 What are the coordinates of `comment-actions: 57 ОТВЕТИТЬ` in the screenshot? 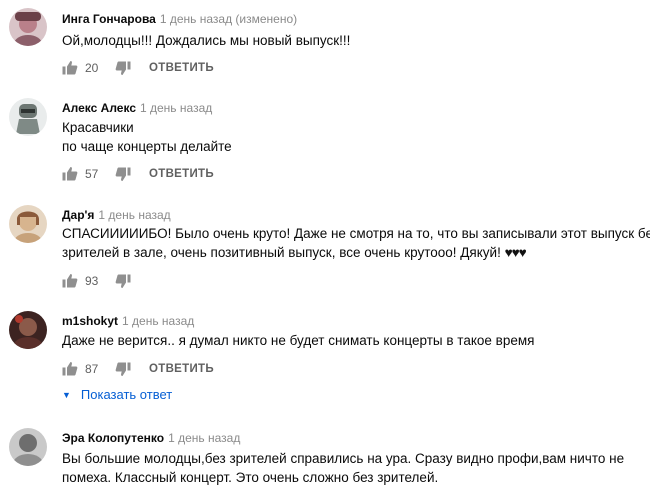 It's located at (138, 174).